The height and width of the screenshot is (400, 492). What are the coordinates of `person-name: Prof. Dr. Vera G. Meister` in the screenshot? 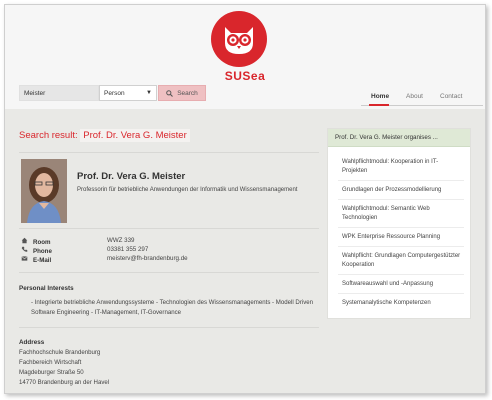 It's located at (131, 176).